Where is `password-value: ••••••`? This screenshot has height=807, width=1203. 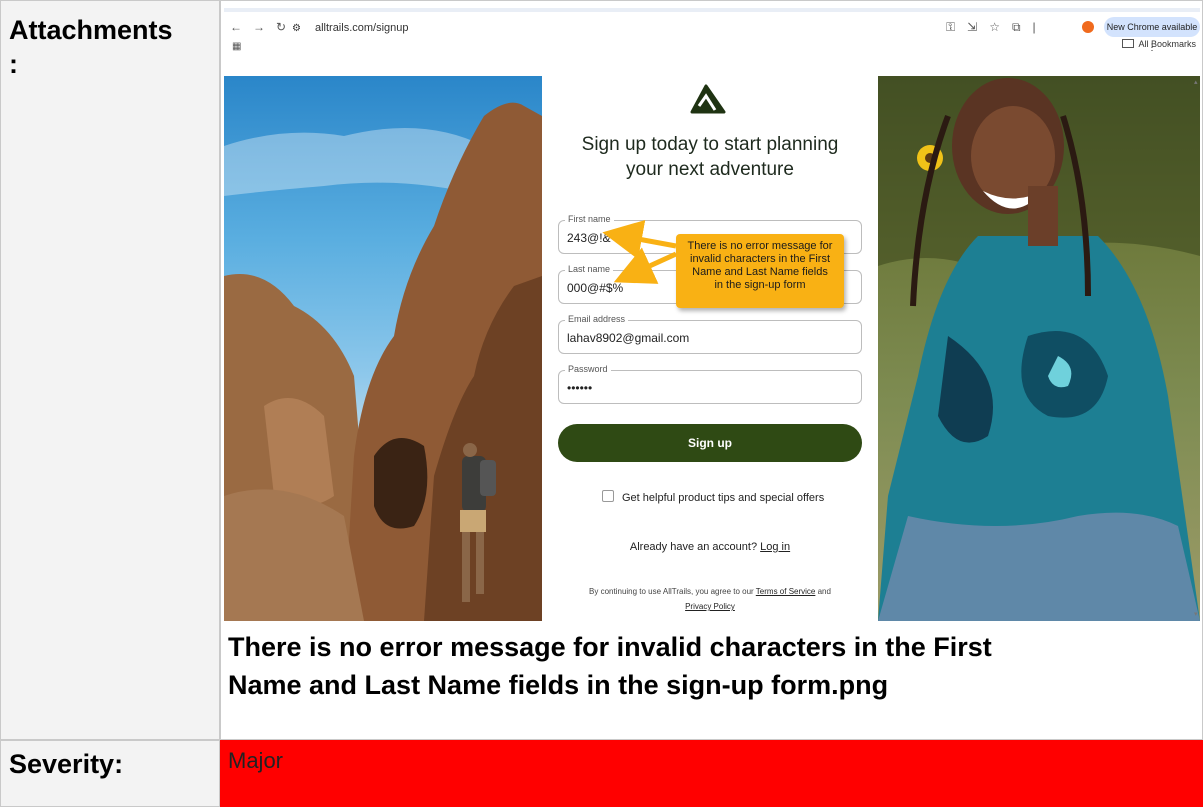 password-value: •••••• is located at coordinates (580, 388).